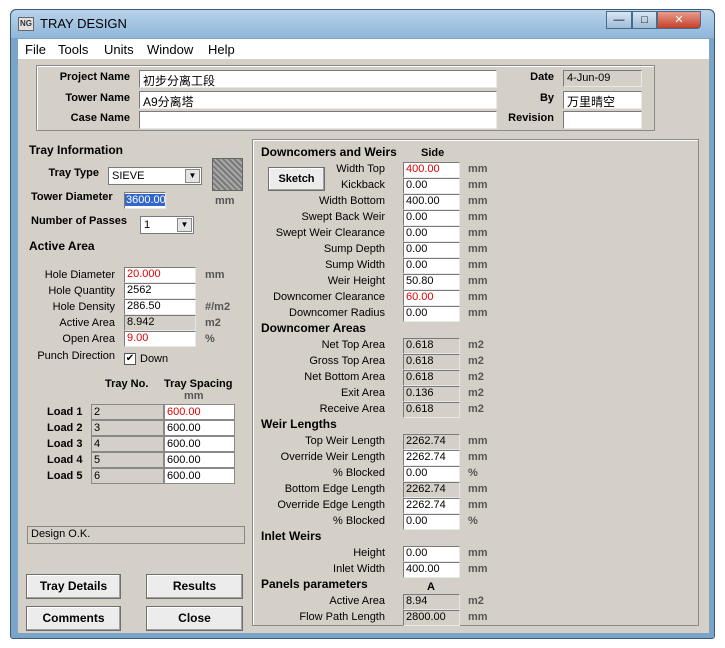 This screenshot has width=725, height=648. What do you see at coordinates (431, 587) in the screenshot?
I see `panels-col-header: A` at bounding box center [431, 587].